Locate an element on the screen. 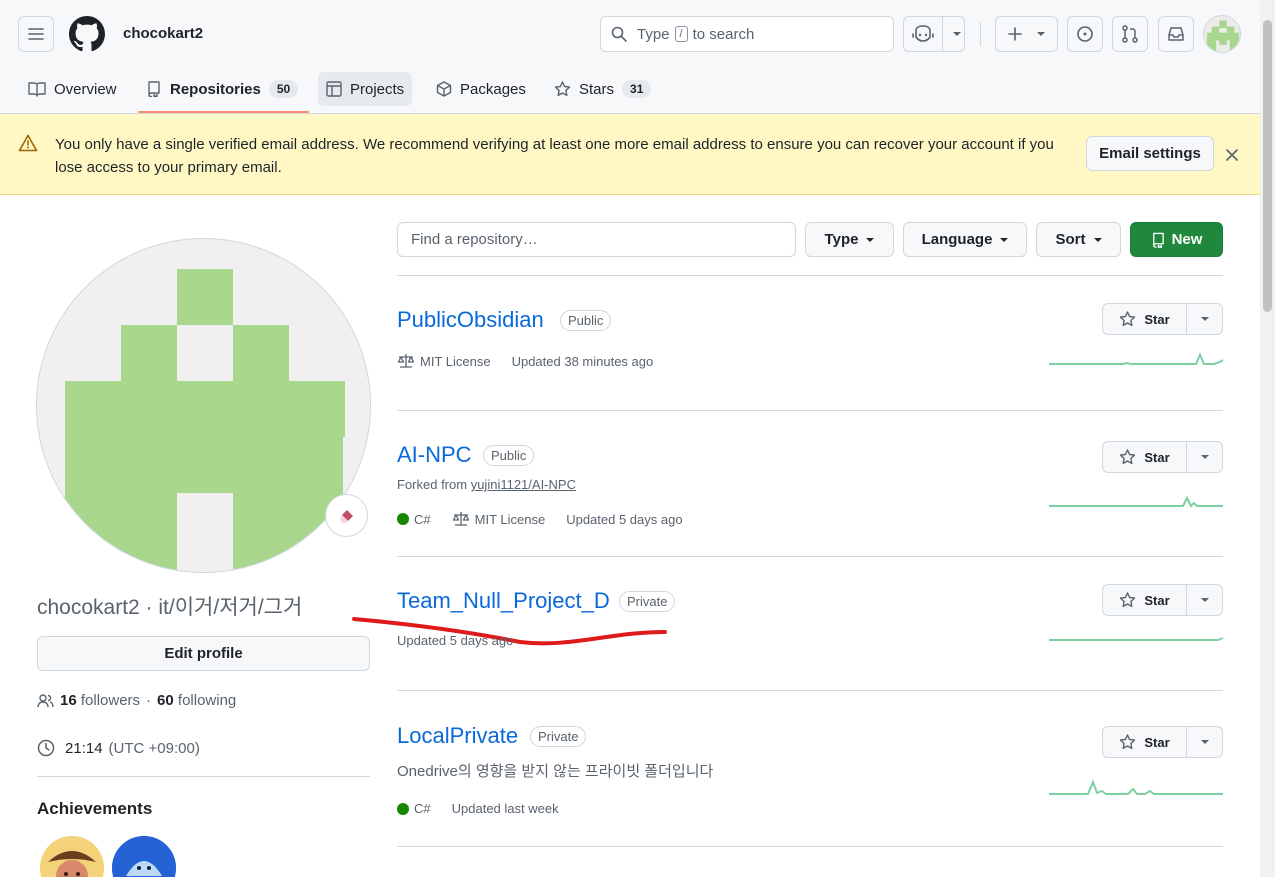 Image resolution: width=1275 pixels, height=877 pixels. package-icon is located at coordinates (444, 89).